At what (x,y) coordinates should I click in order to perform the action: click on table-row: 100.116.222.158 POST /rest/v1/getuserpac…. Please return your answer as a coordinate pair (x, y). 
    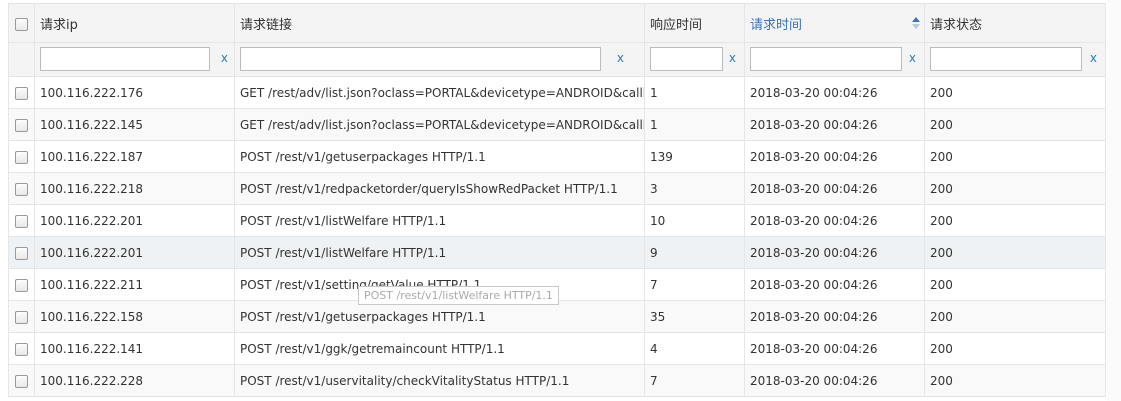
    Looking at the image, I should click on (557, 316).